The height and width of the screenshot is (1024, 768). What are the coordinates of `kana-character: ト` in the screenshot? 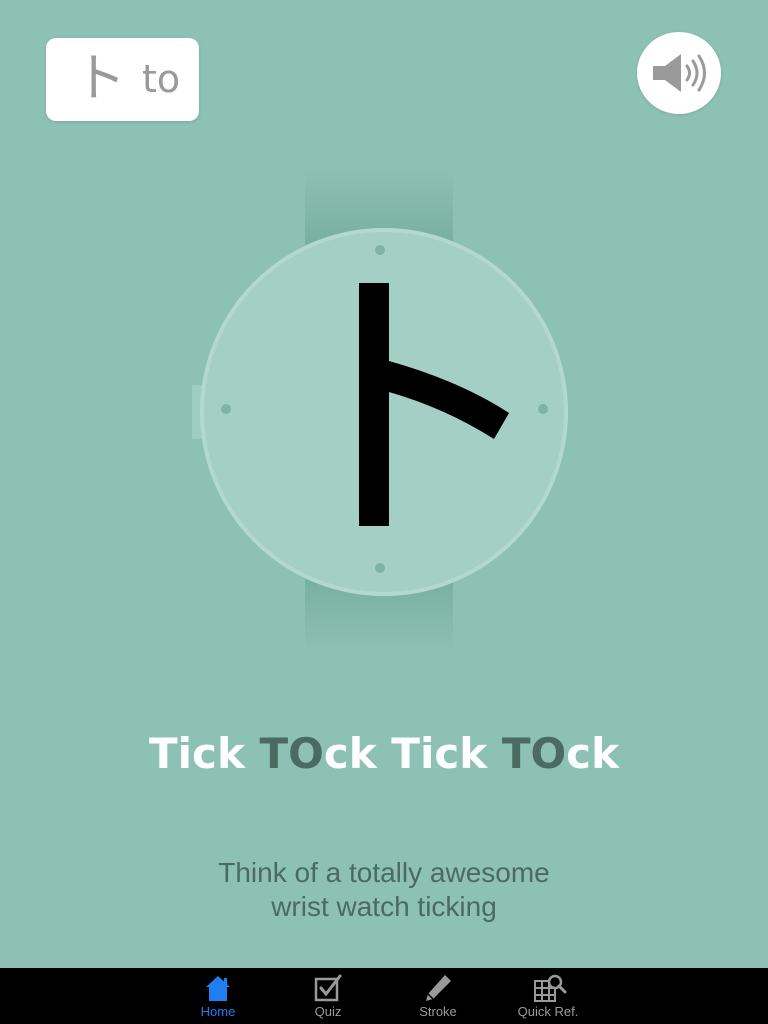 It's located at (100, 79).